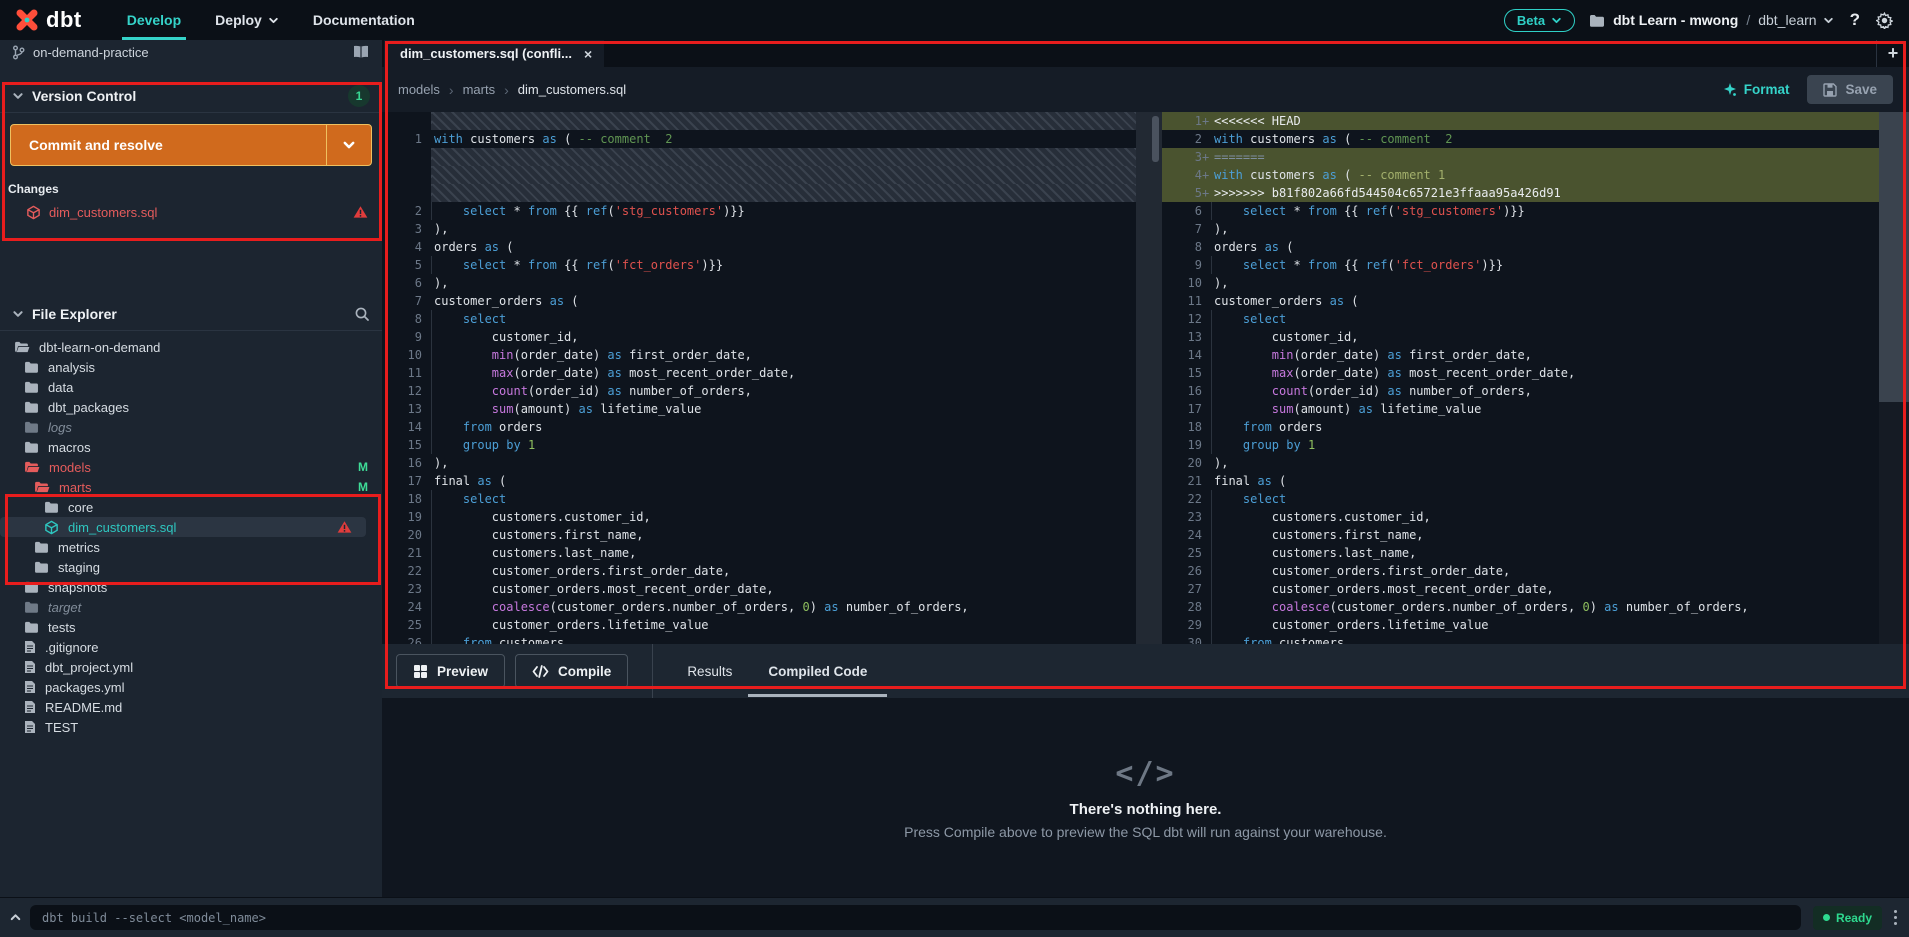  What do you see at coordinates (247, 20) in the screenshot?
I see `nav-deploy: Deploy` at bounding box center [247, 20].